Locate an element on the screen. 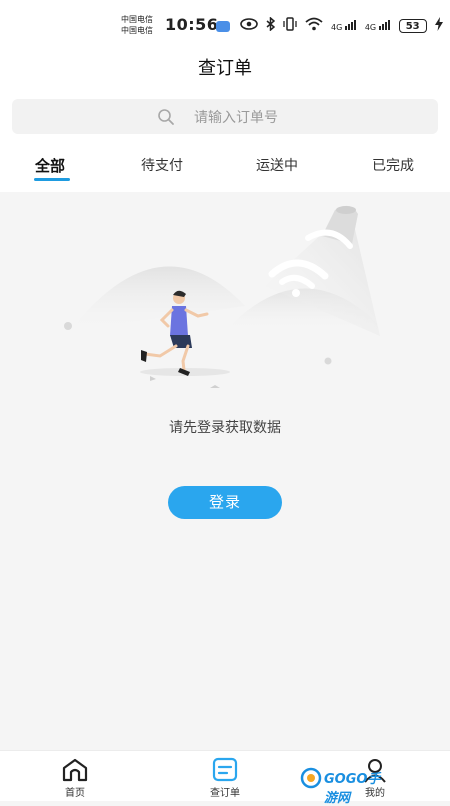 This screenshot has height=806, width=450. wifi-icon is located at coordinates (314, 26).